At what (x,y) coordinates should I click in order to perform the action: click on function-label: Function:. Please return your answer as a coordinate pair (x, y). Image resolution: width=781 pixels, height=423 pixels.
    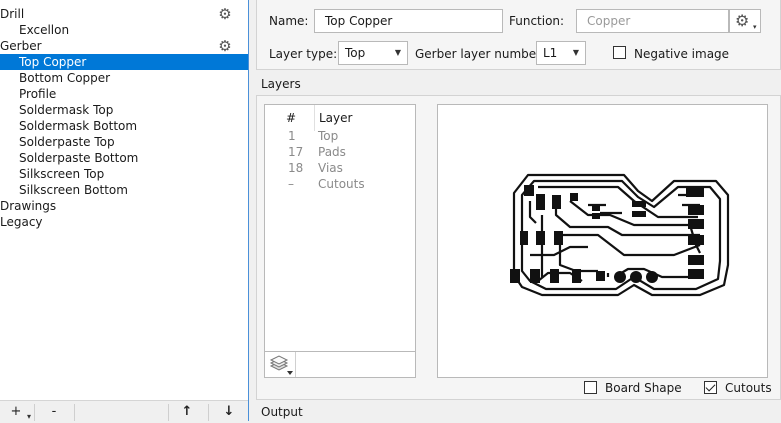
    Looking at the image, I should click on (537, 21).